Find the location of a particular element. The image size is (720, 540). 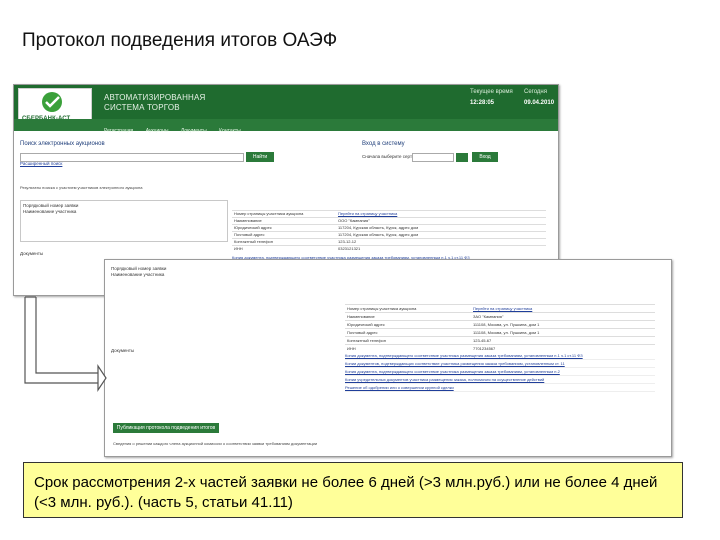

participant-page-link: Перейти на страницу участника is located at coordinates (502, 308).